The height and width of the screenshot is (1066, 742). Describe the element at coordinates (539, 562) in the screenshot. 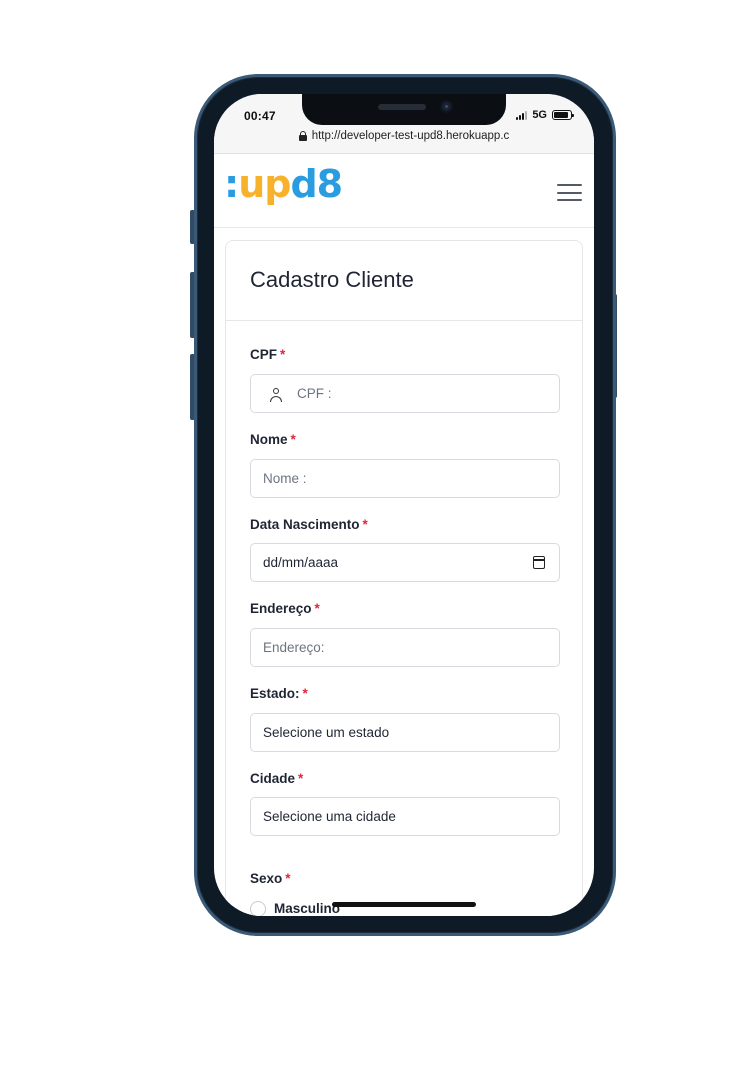

I see `calendar-icon` at that location.